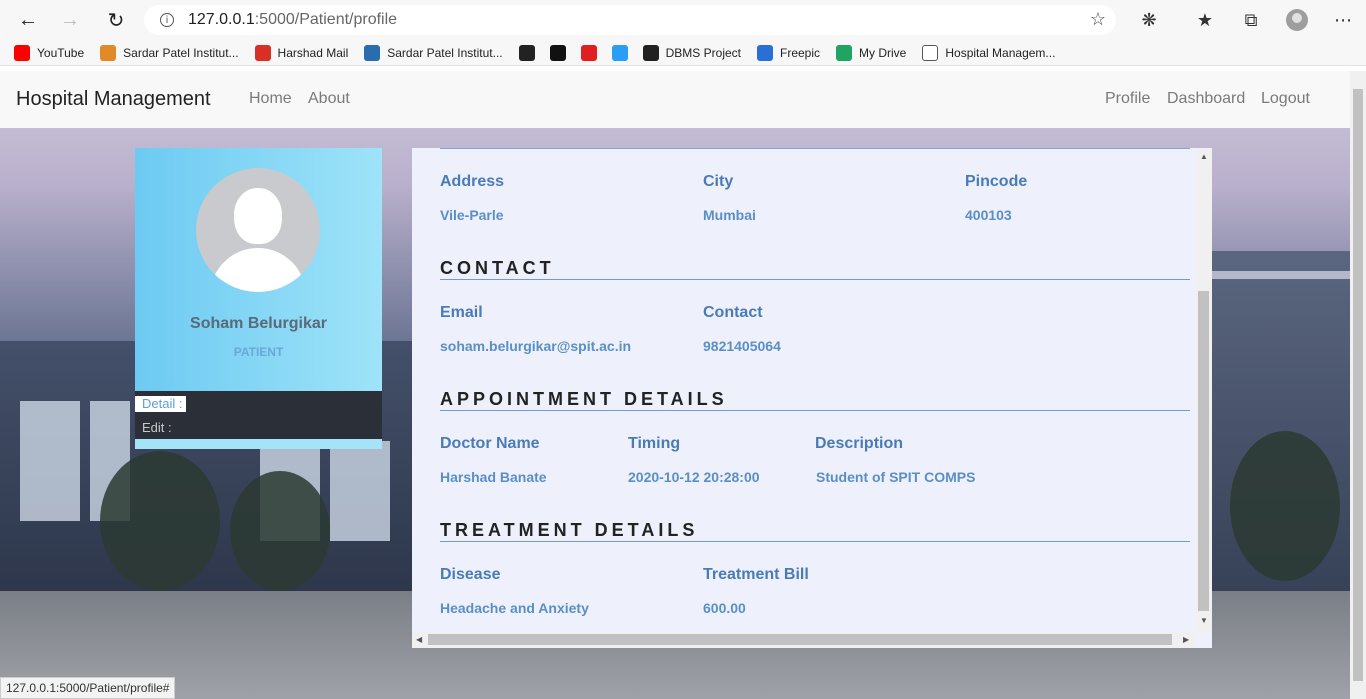 The width and height of the screenshot is (1366, 699). Describe the element at coordinates (70, 20) in the screenshot. I see `forward-icon: →` at that location.